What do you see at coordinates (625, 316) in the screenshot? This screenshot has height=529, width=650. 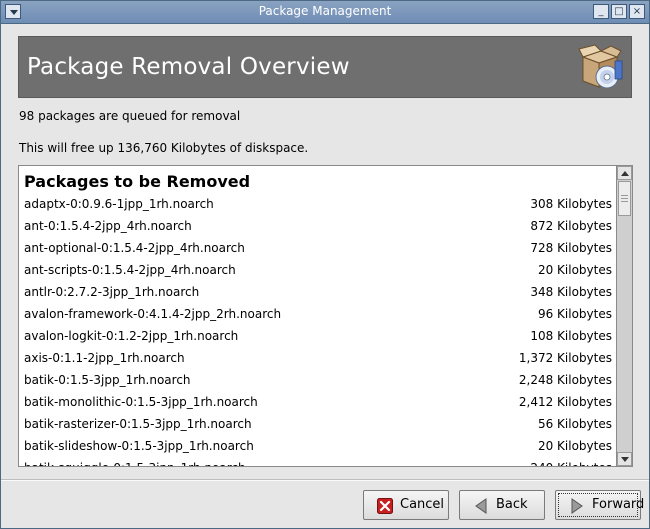 I see `vertical-scrollbar` at bounding box center [625, 316].